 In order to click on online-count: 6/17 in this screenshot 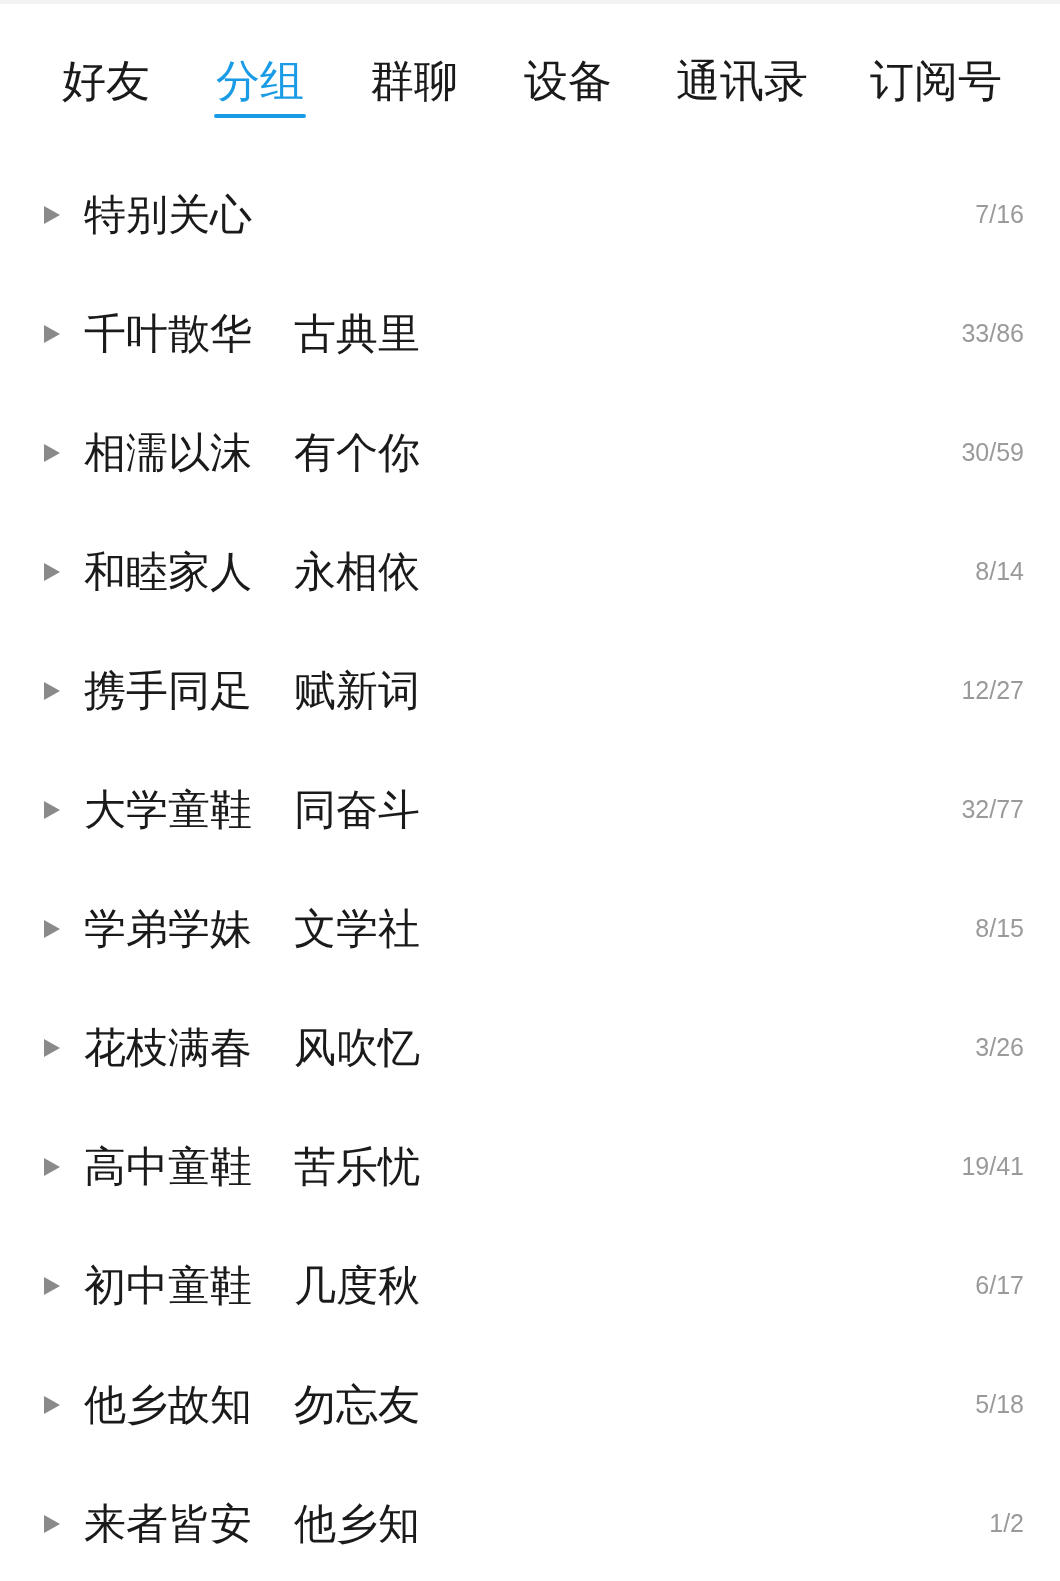, I will do `click(999, 1285)`.